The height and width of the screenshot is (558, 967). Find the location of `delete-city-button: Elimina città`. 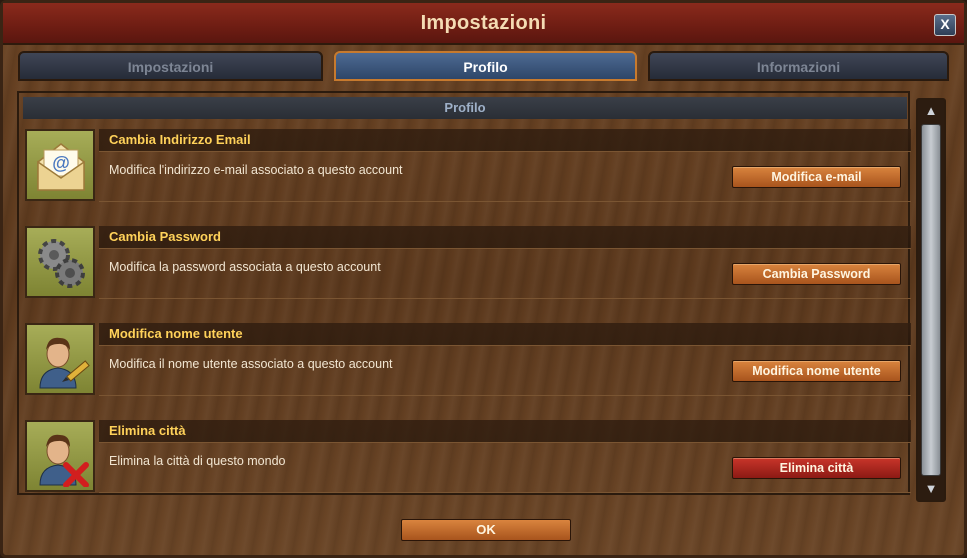

delete-city-button: Elimina città is located at coordinates (816, 468).